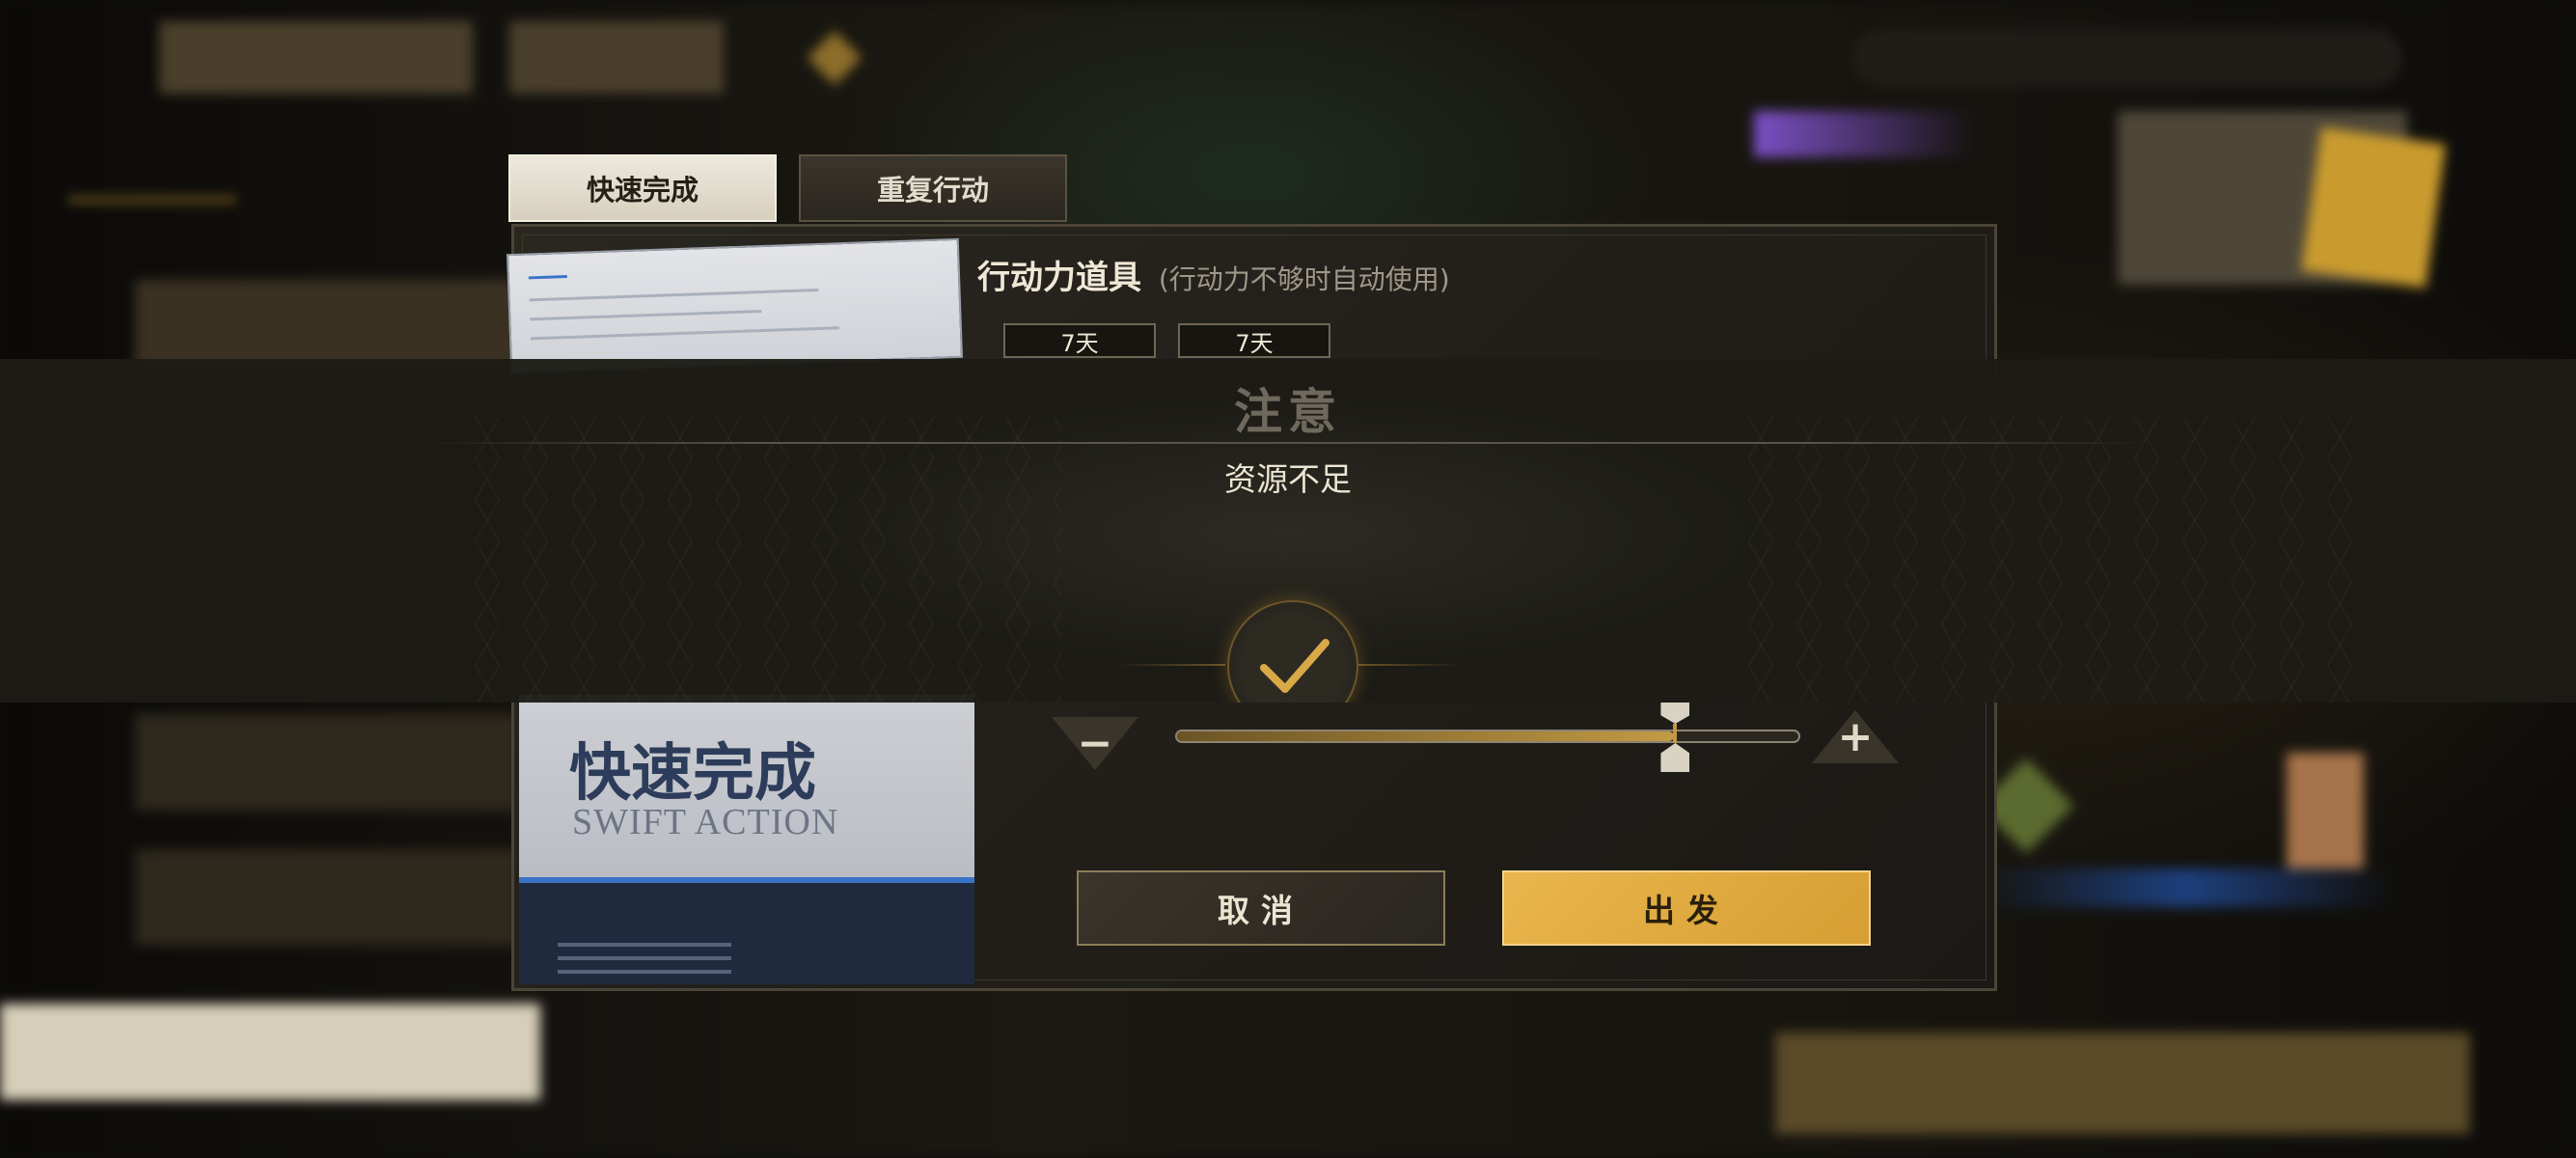 This screenshot has height=1158, width=2576. Describe the element at coordinates (1410, 665) in the screenshot. I see `confirm-deco-line-right` at that location.